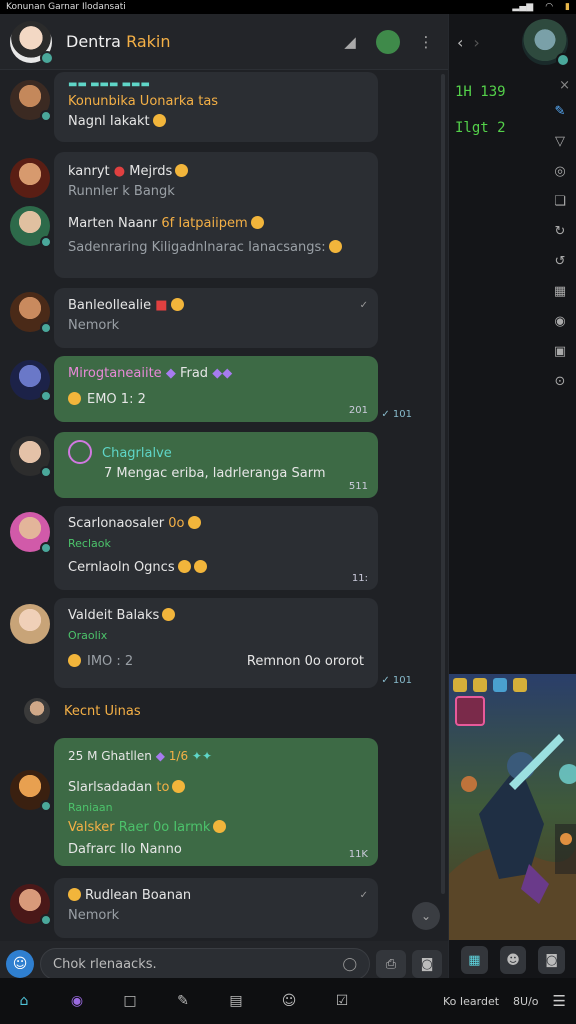 The image size is (576, 1024). Describe the element at coordinates (560, 247) in the screenshot. I see `tool-column: ✎ ▽ ◎ ❏ ↻ ↺ ▦ ◉ ▣ ⊙` at that location.